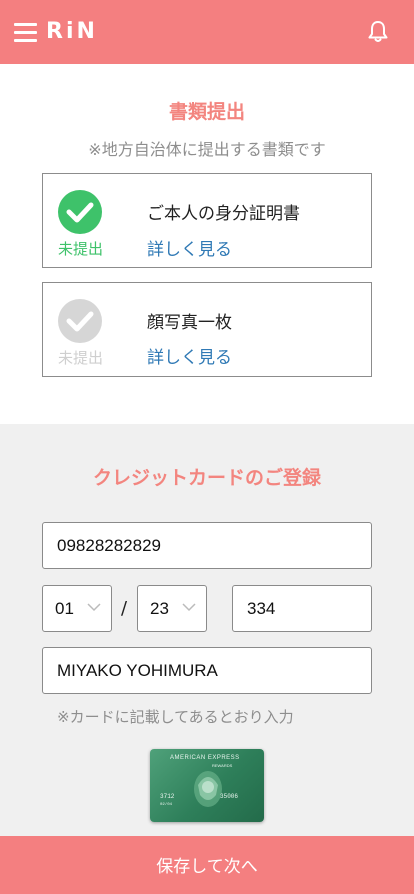 This screenshot has width=414, height=894. I want to click on cvc-field: 334, so click(302, 608).